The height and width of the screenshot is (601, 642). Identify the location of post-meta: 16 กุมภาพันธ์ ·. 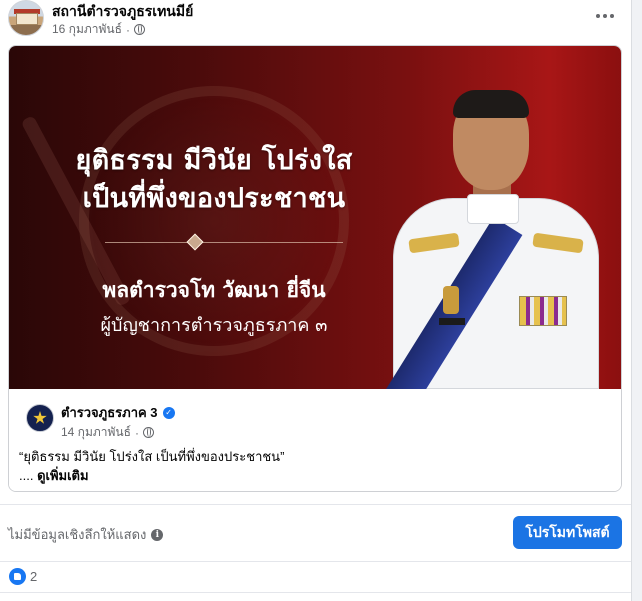
(98, 29).